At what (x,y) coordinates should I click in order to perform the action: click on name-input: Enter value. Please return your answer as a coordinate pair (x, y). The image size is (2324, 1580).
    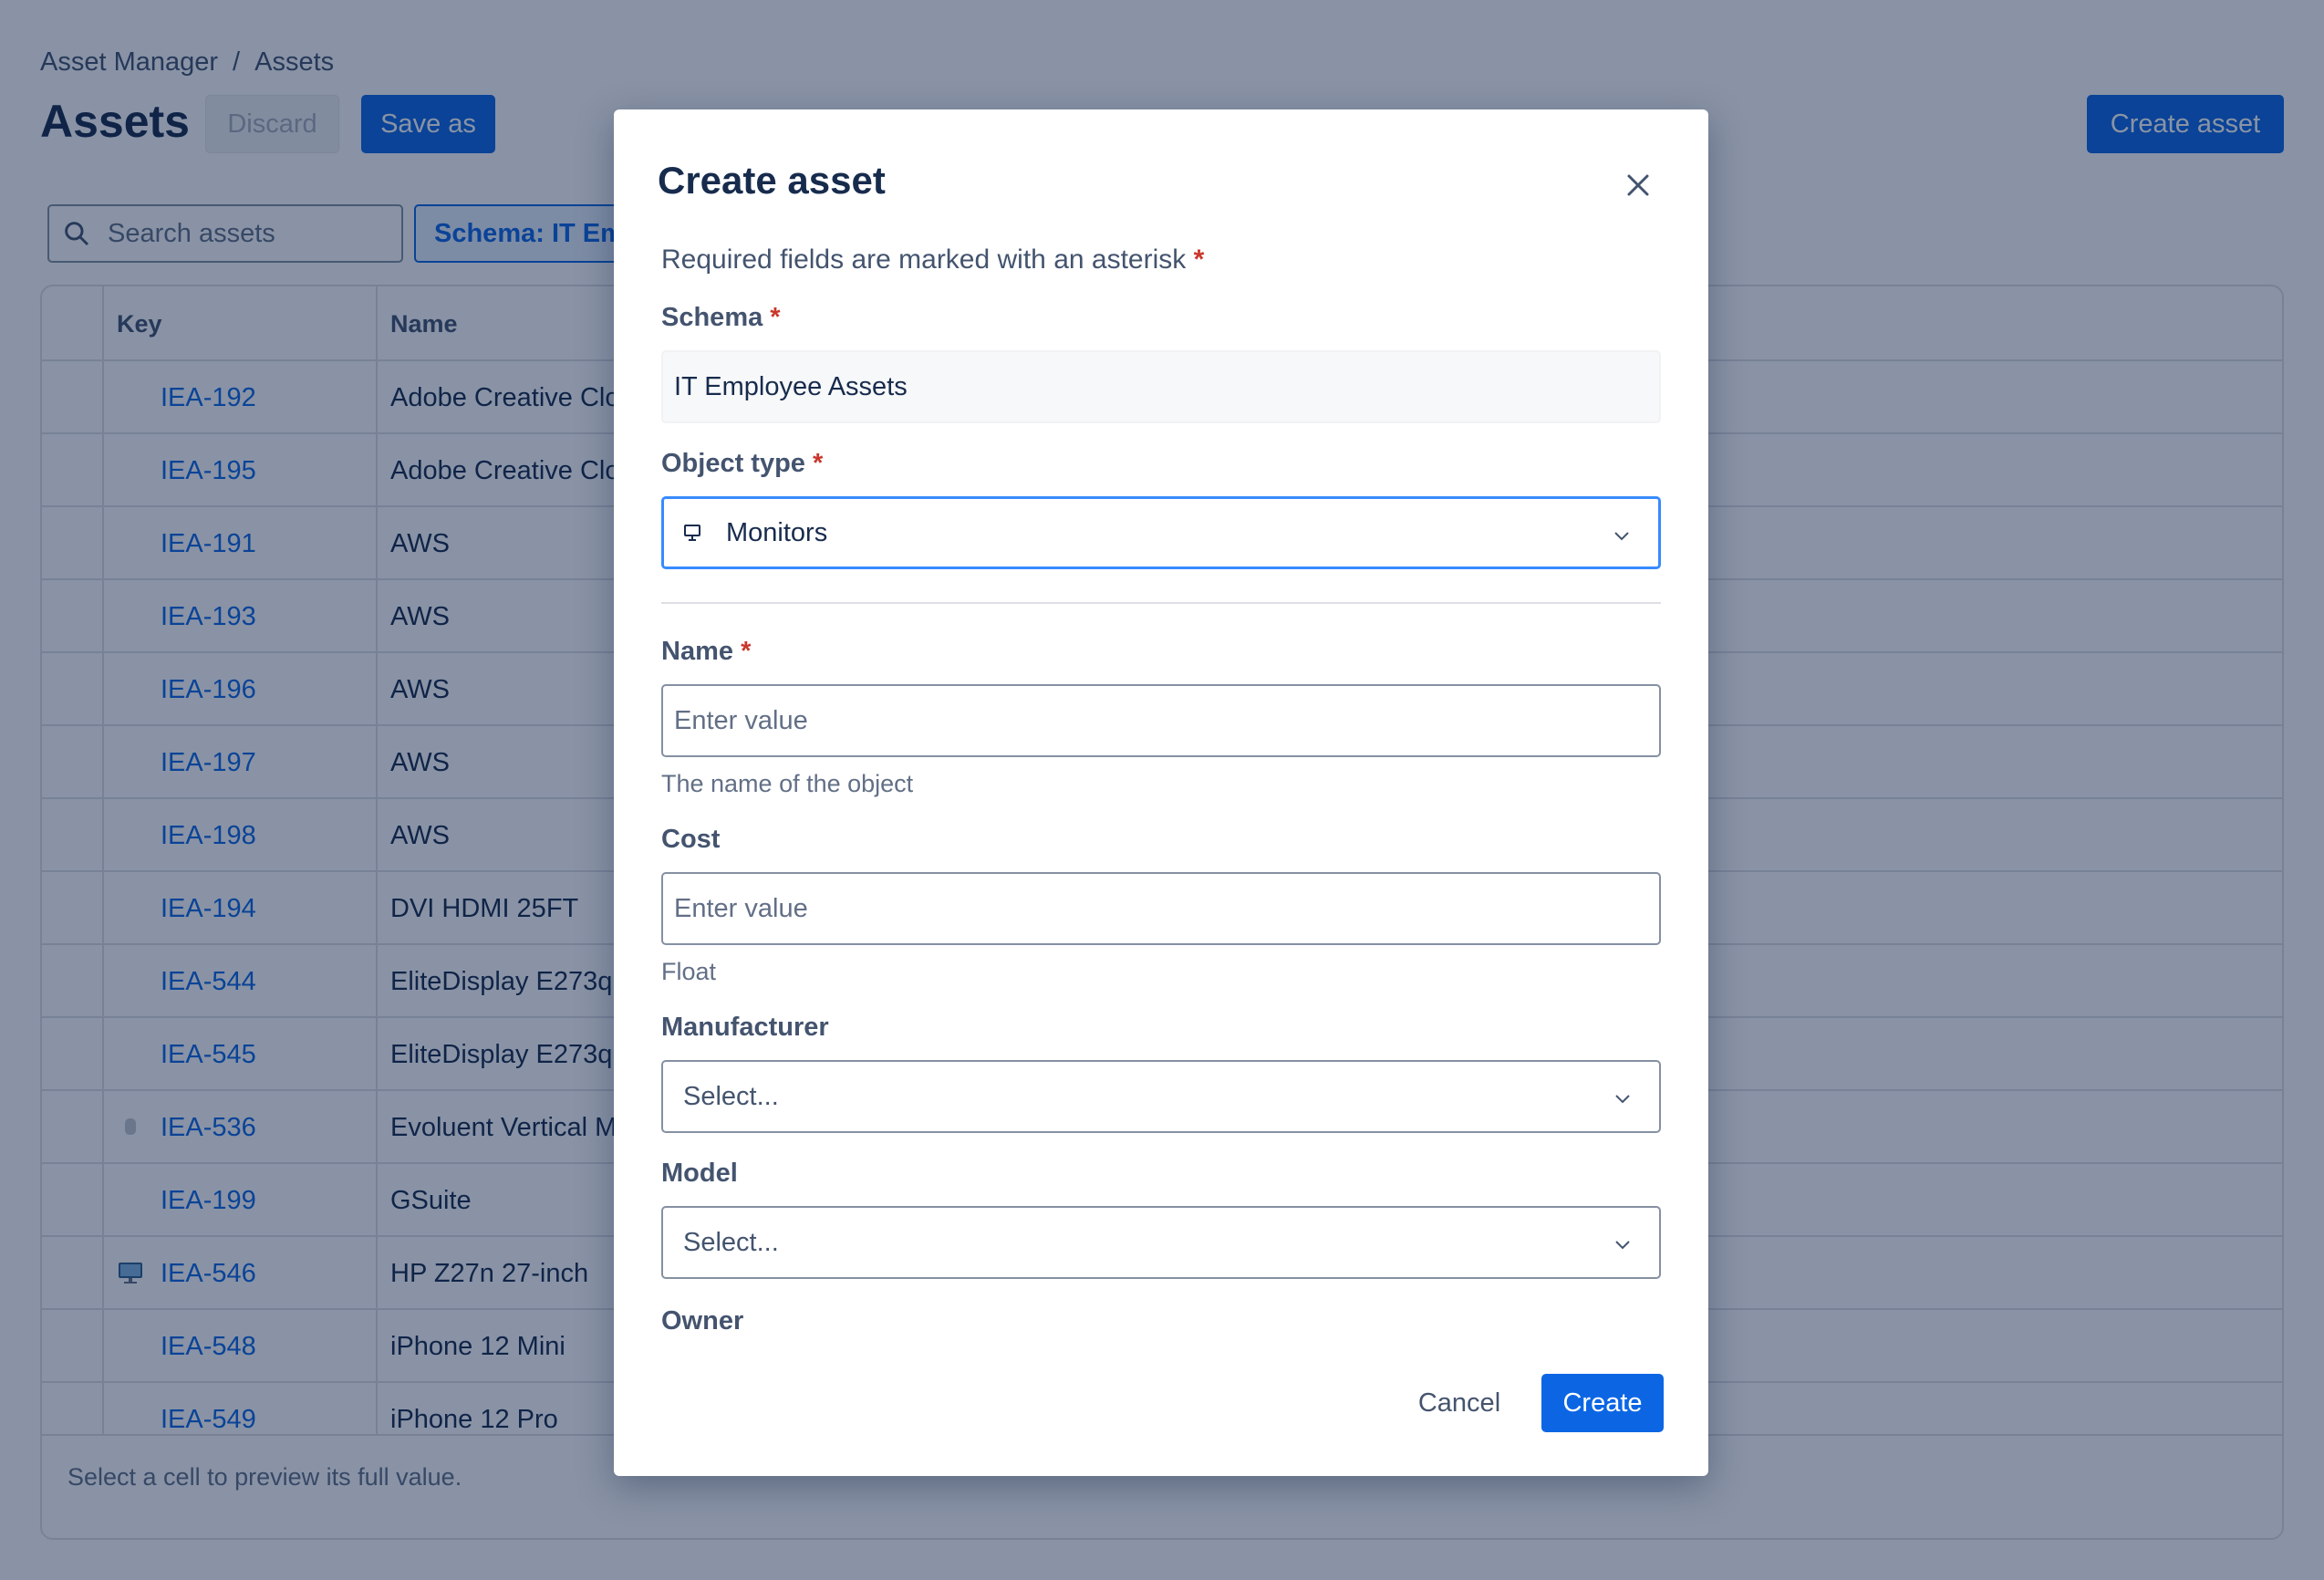
    Looking at the image, I should click on (1161, 721).